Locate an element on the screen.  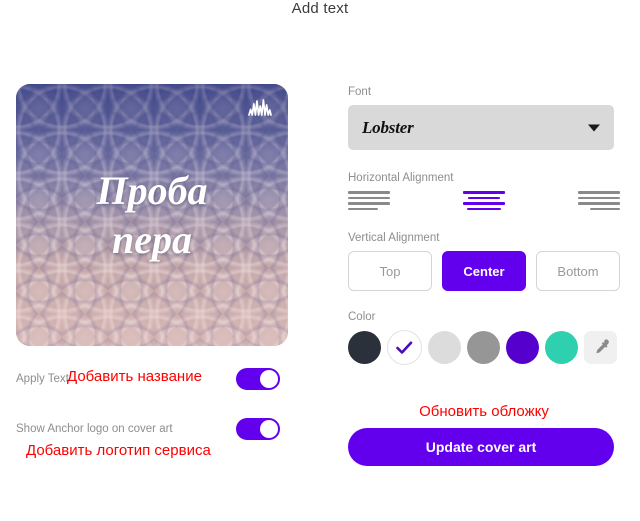
vertical-alignment-group: Top Center Bottom is located at coordinates (484, 271).